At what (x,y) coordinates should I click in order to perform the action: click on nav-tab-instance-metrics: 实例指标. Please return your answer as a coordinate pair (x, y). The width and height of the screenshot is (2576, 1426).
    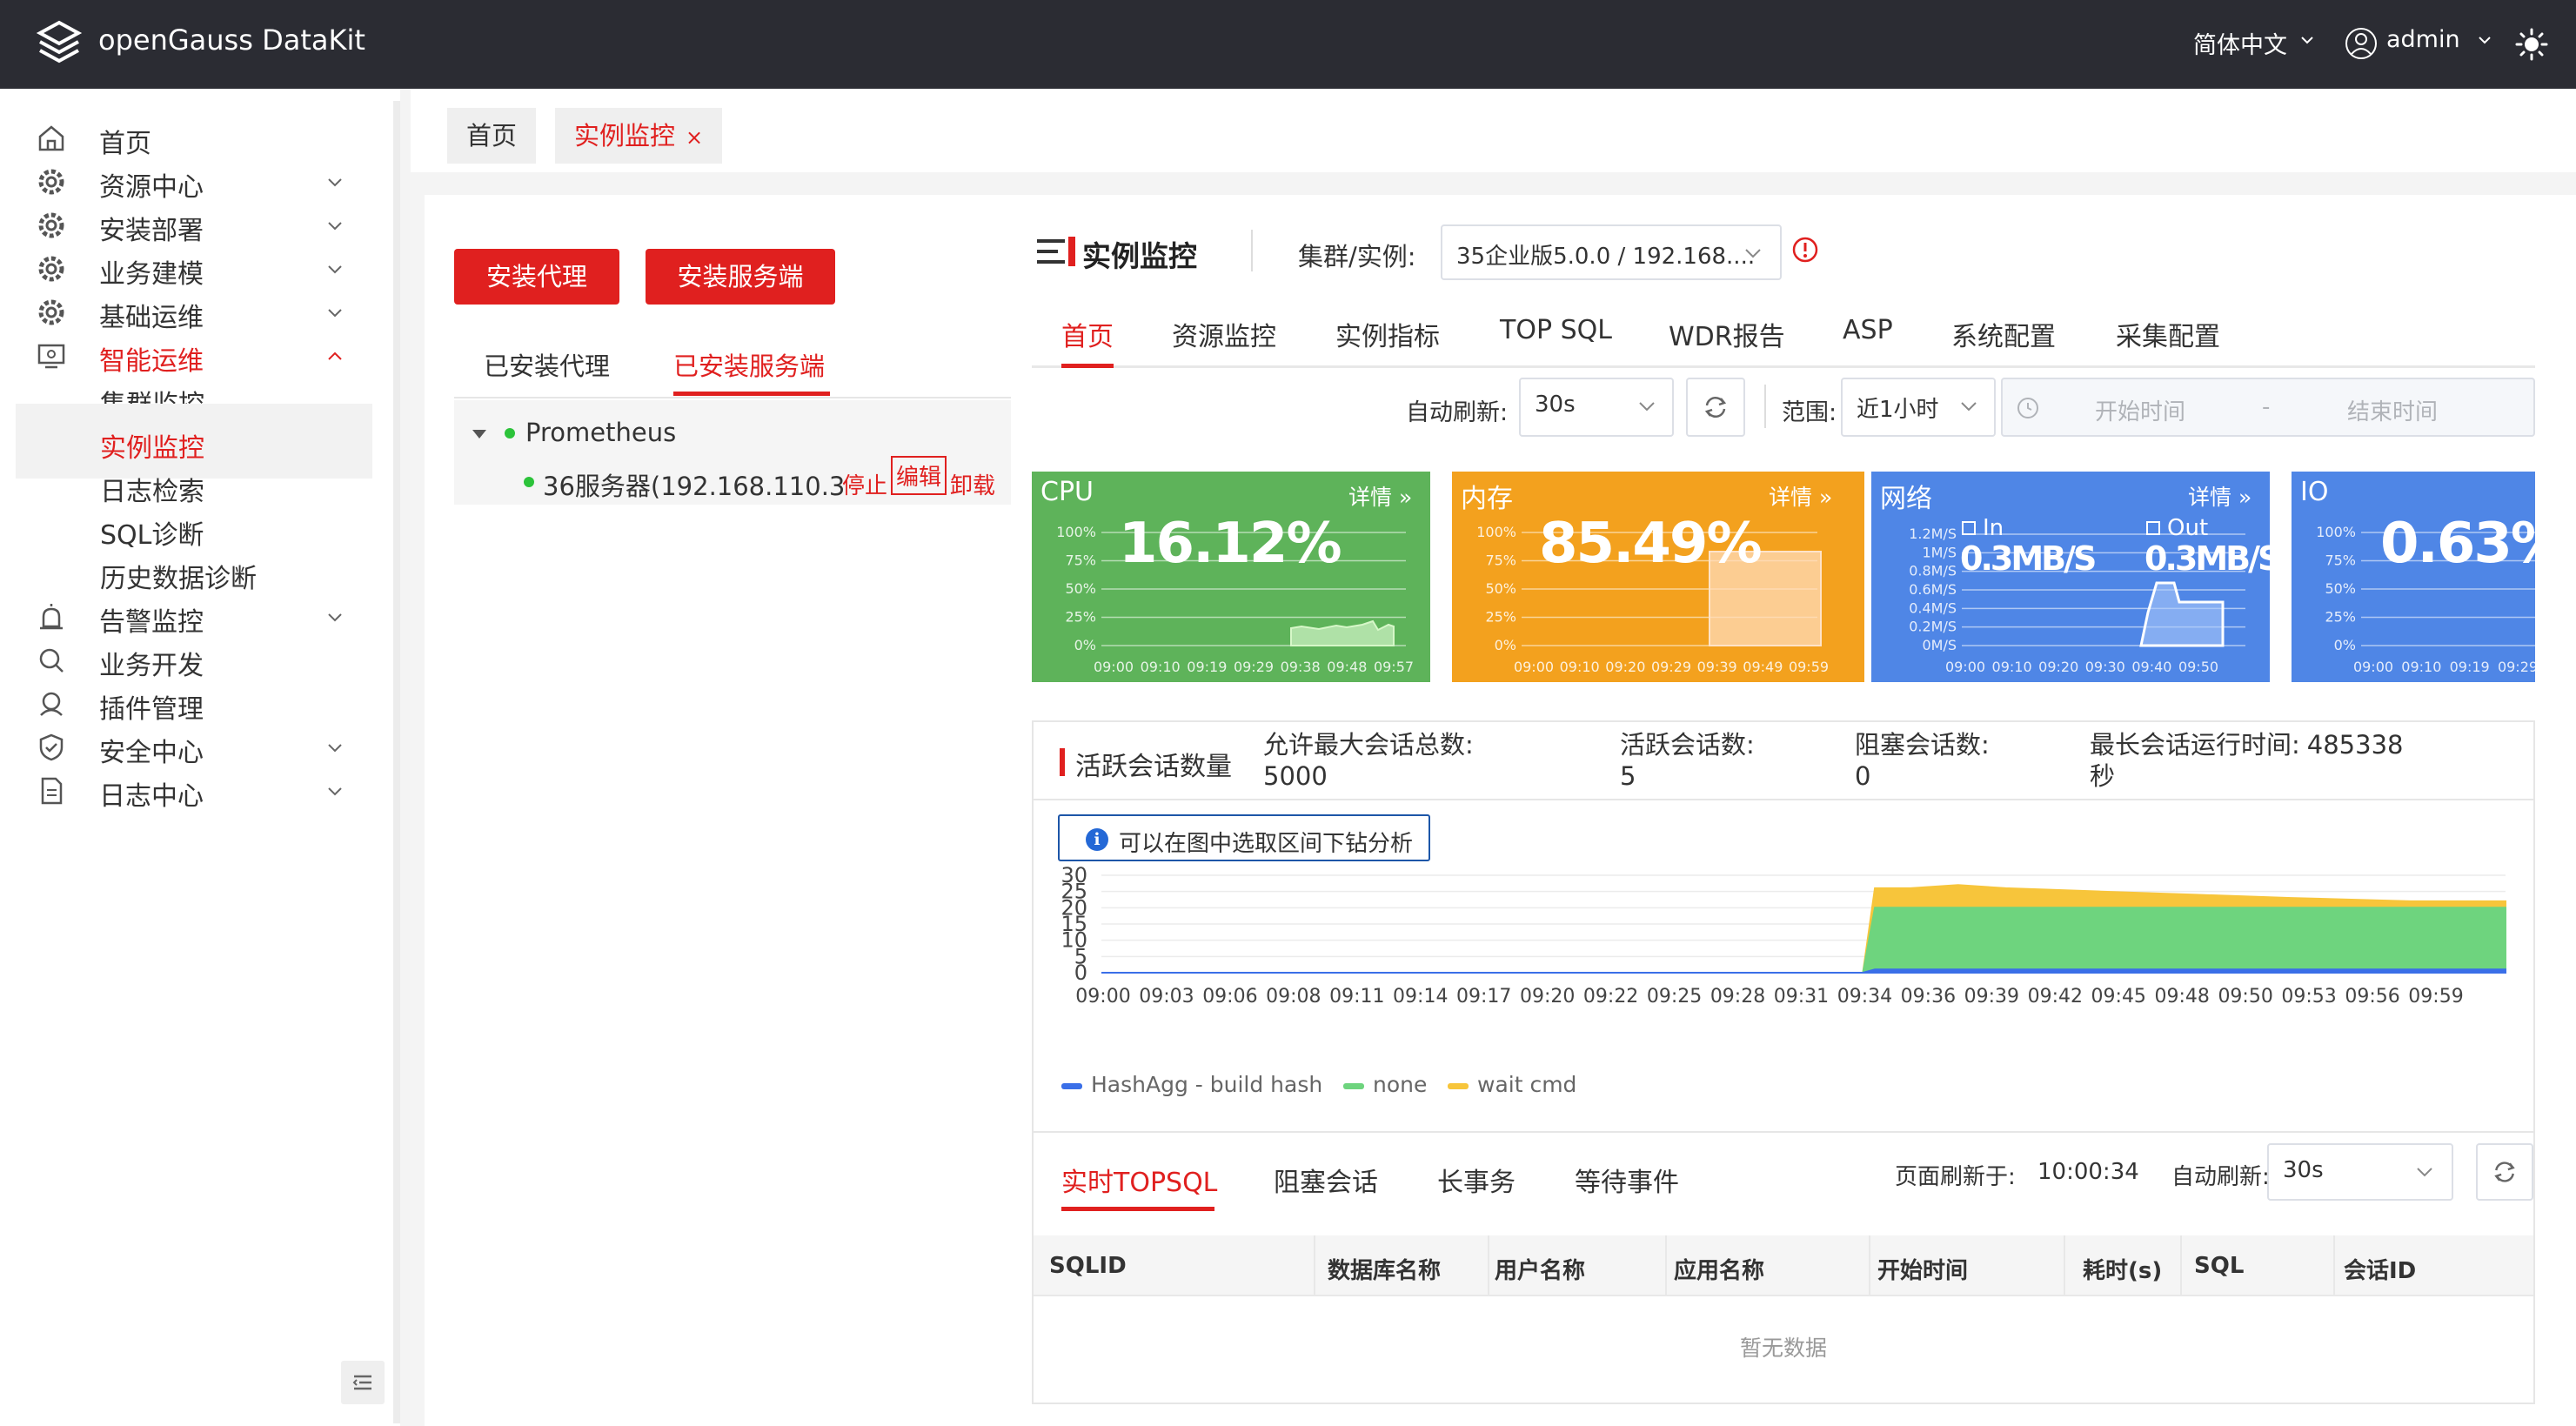
    Looking at the image, I should click on (1387, 334).